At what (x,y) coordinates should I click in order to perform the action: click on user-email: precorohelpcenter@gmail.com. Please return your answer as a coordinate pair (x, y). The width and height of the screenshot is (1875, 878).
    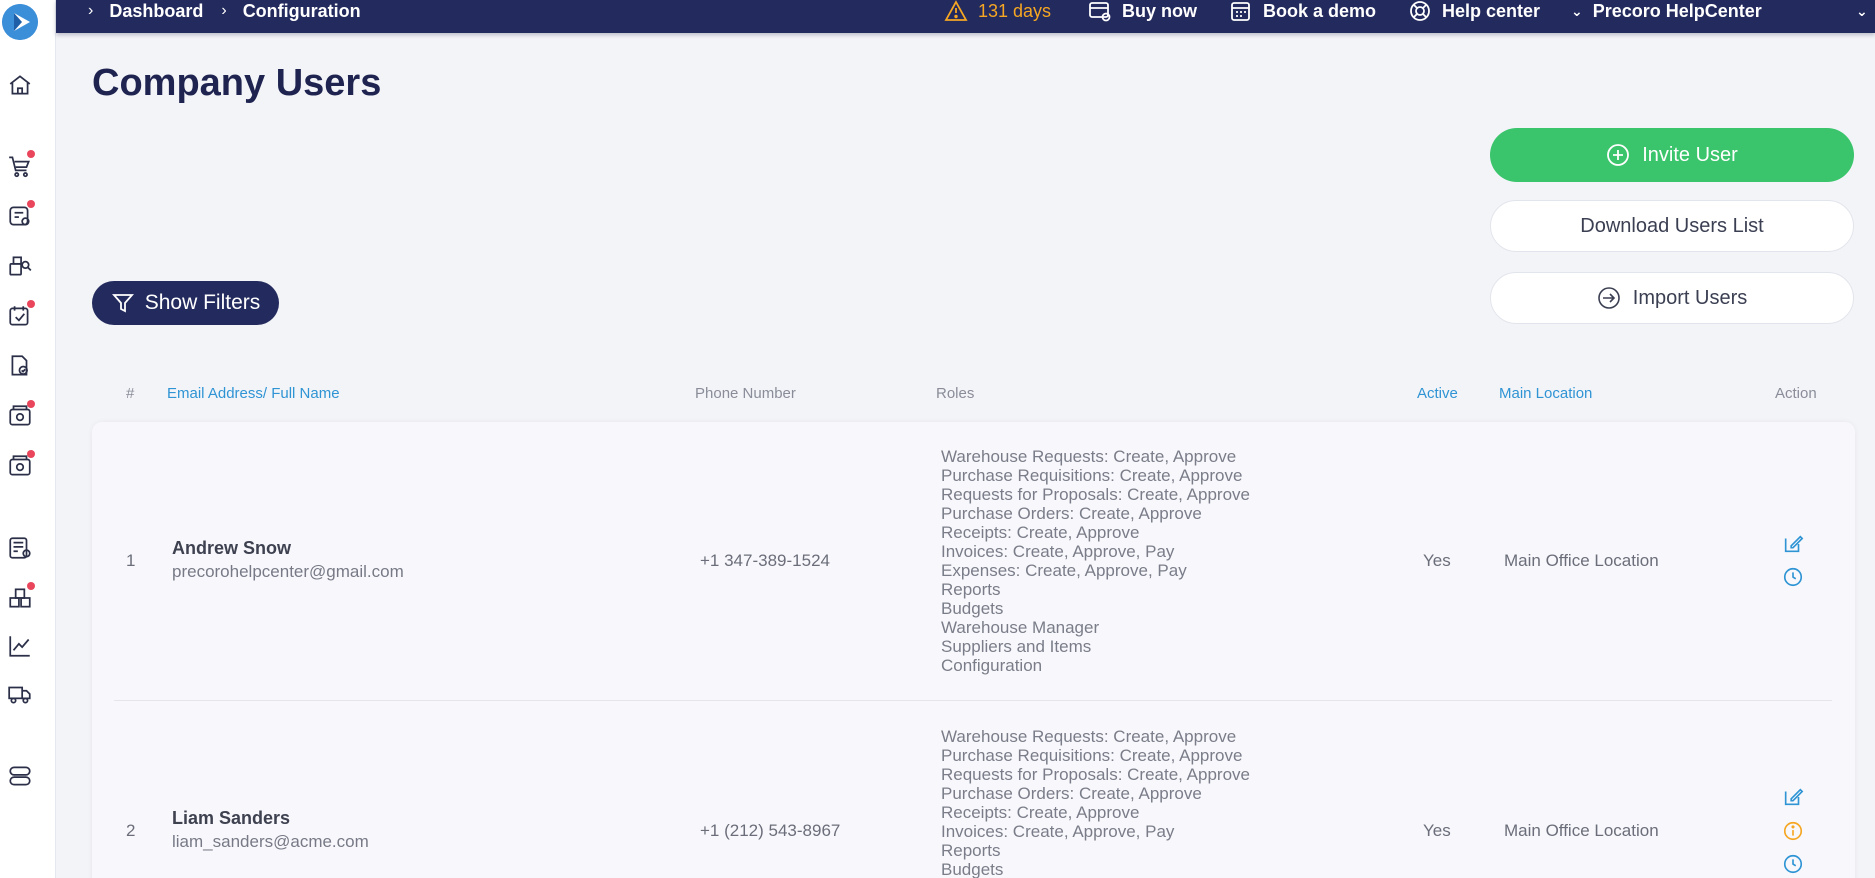
    Looking at the image, I should click on (288, 571).